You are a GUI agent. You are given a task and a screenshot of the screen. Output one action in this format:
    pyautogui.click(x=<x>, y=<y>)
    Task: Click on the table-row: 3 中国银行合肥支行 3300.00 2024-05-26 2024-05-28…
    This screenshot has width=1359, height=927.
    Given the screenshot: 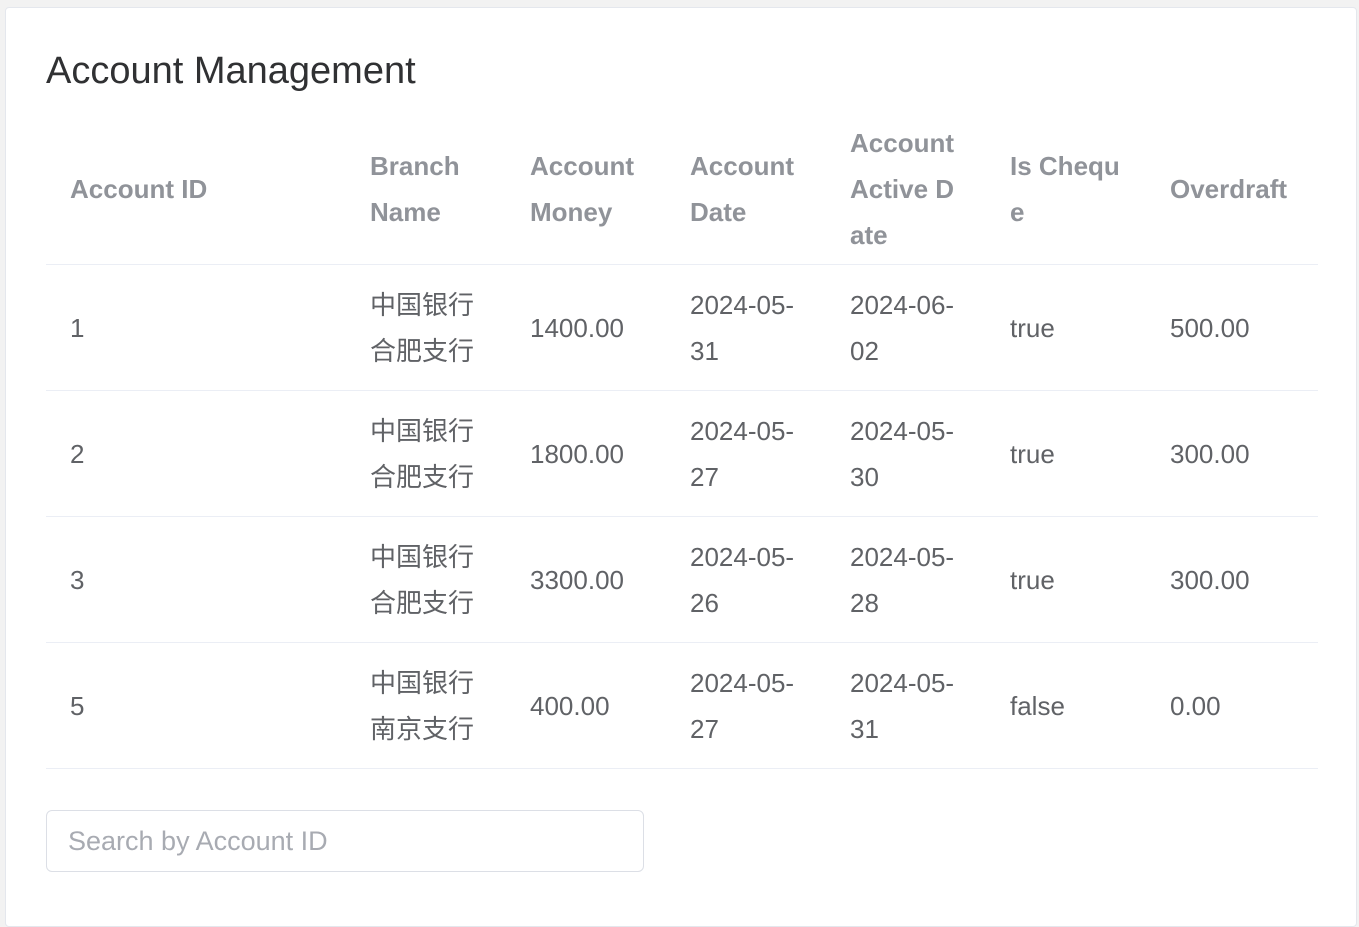 What is the action you would take?
    pyautogui.click(x=682, y=579)
    